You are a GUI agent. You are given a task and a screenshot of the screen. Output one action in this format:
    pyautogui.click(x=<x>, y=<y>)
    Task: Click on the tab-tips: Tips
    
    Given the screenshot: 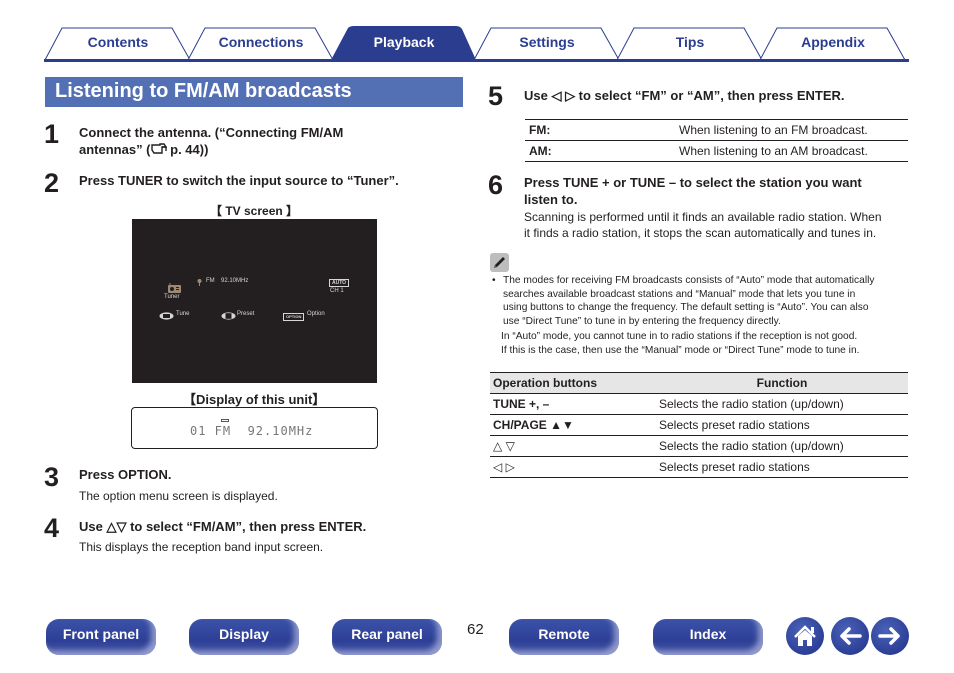 What is the action you would take?
    pyautogui.click(x=690, y=43)
    